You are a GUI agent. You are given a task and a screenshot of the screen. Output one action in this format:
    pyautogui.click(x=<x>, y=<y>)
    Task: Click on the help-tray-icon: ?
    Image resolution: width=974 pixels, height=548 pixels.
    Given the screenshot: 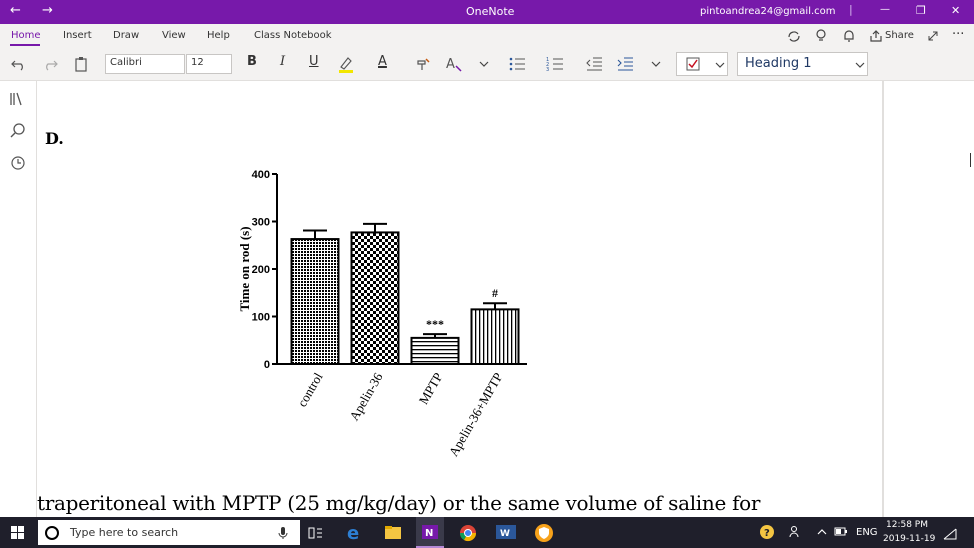 What is the action you would take?
    pyautogui.click(x=767, y=532)
    